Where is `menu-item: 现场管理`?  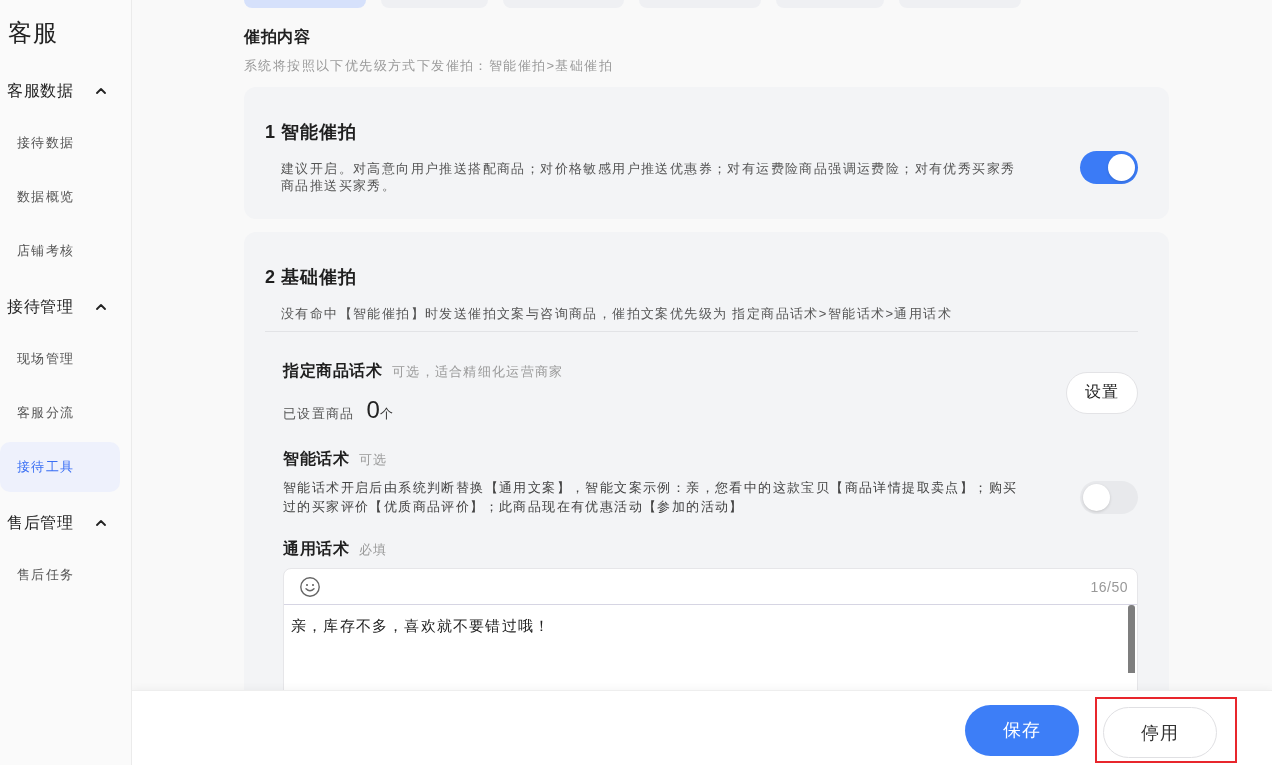
menu-item: 现场管理 is located at coordinates (60, 359).